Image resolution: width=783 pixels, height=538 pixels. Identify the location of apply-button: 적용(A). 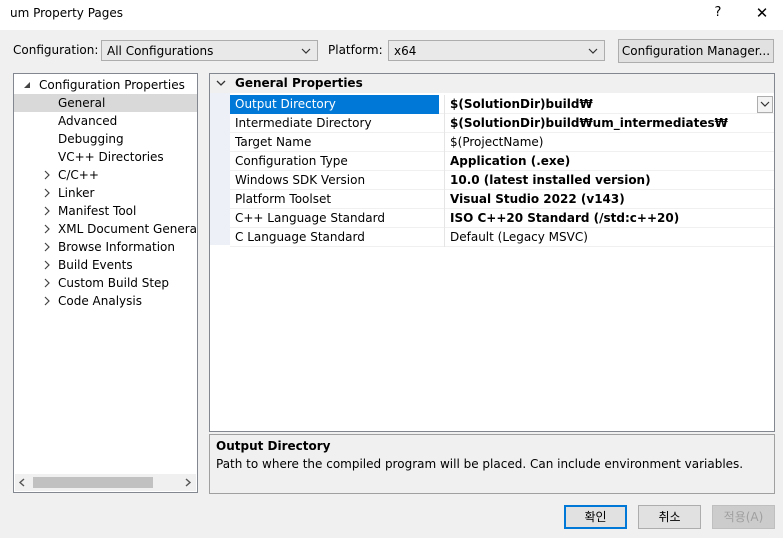
(743, 517).